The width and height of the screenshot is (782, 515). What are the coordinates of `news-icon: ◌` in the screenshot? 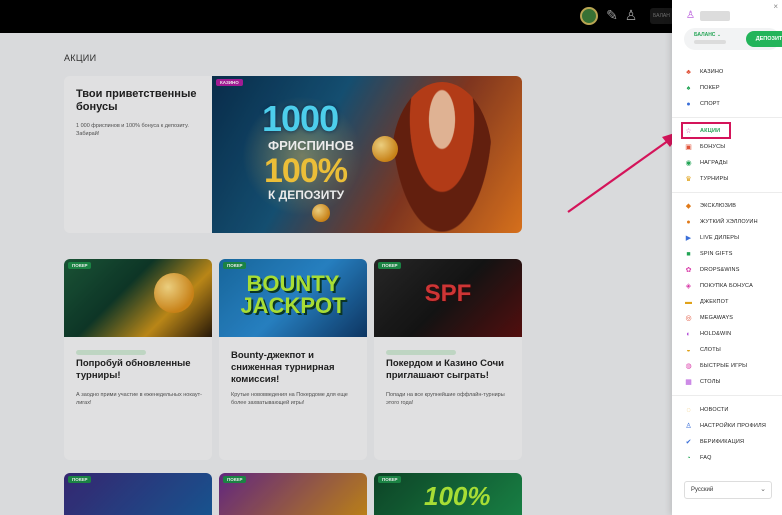 It's located at (688, 410).